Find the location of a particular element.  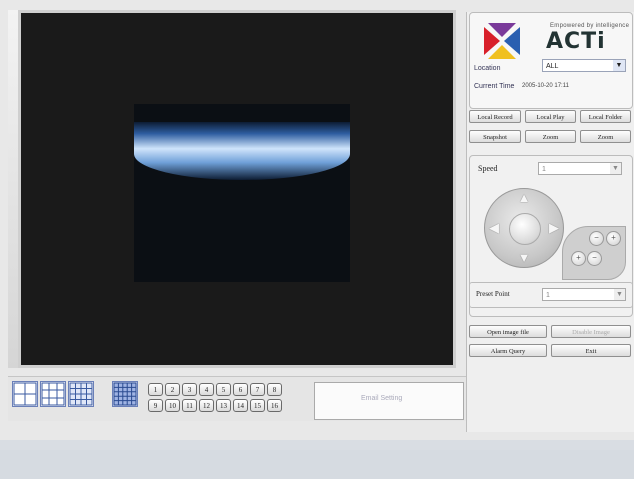

ptz-direction-pad: ▲ ▼ ◀ ▶ is located at coordinates (524, 228).